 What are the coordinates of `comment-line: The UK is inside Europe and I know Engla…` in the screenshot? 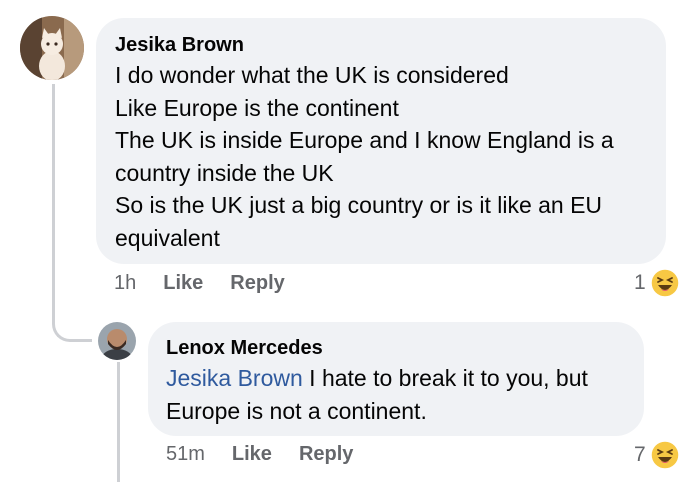 It's located at (364, 140).